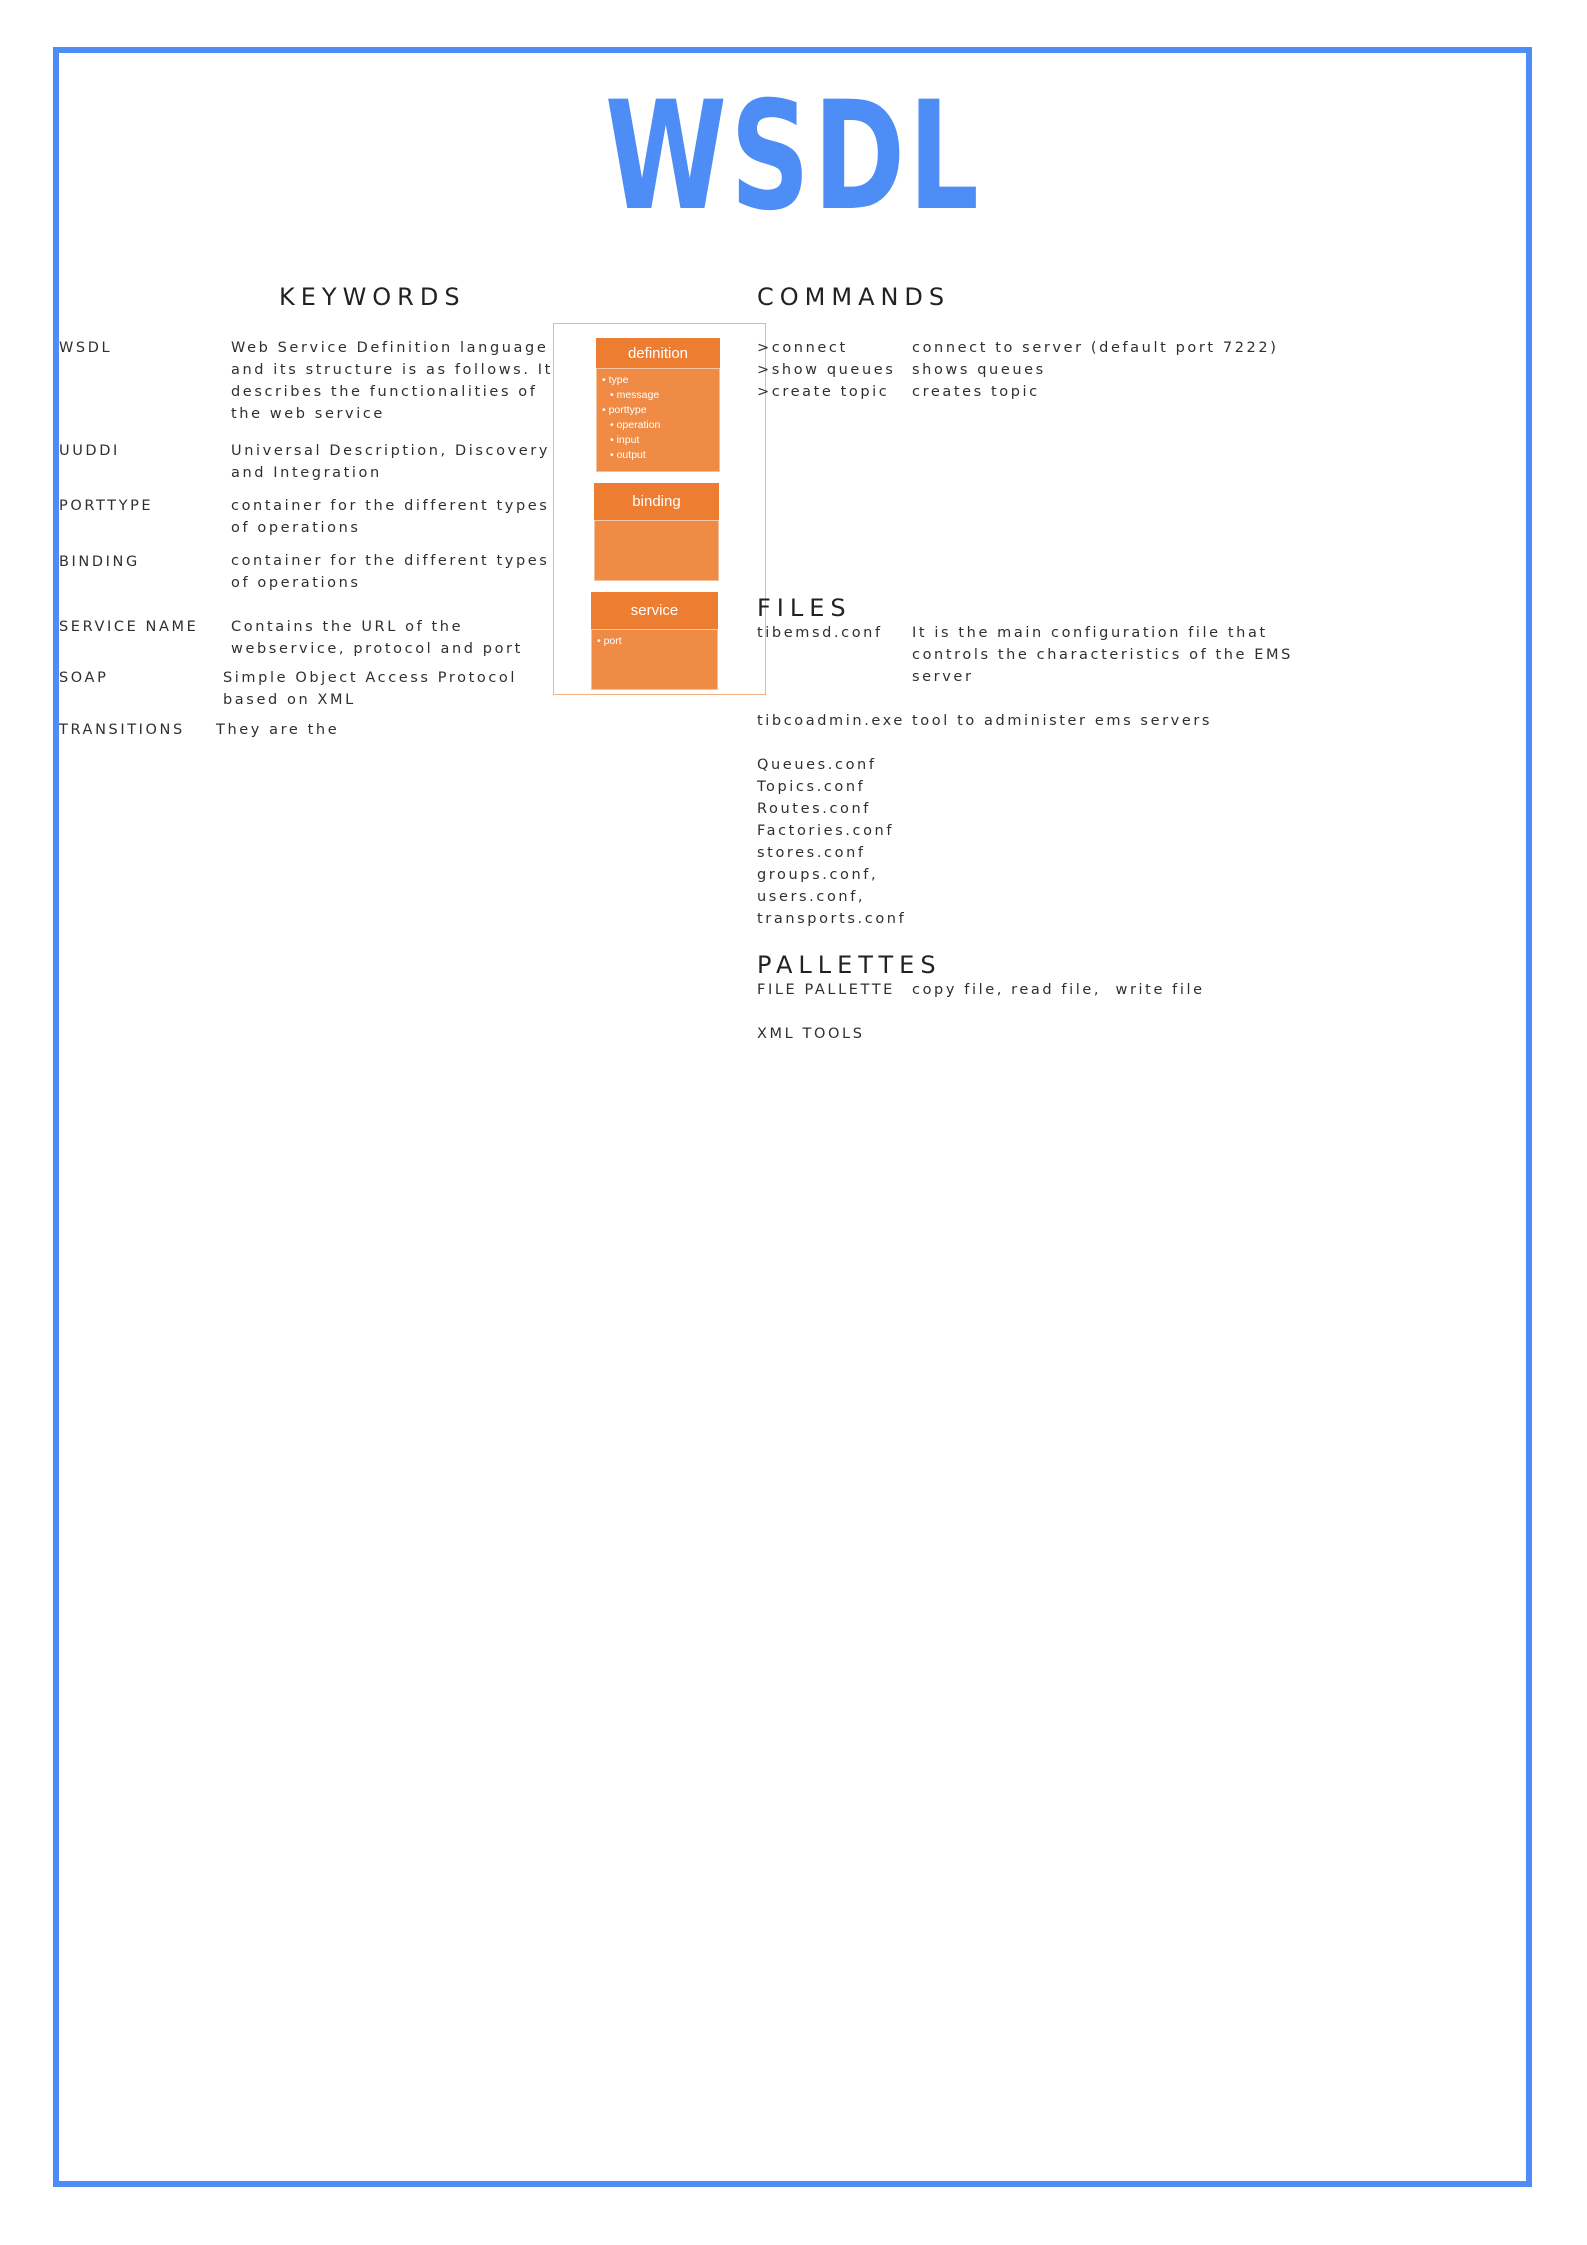 The width and height of the screenshot is (1587, 2245). I want to click on definition-item-porttype: • porttype, so click(624, 410).